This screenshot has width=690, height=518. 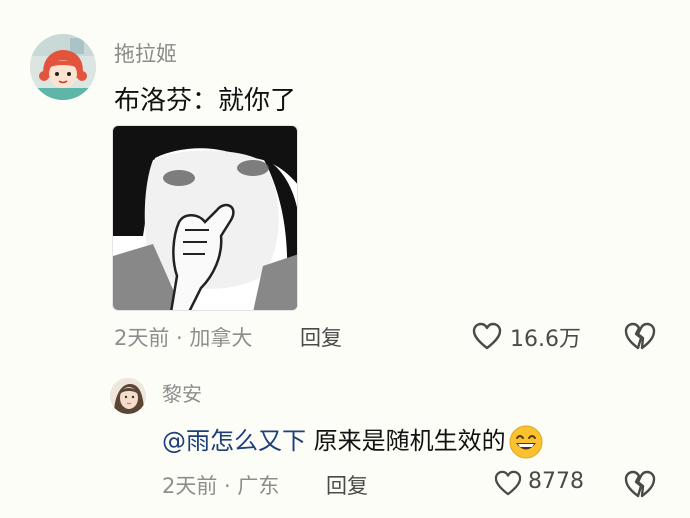 I want to click on comment-text: @雨怎么又下 原来是随机生效的, so click(x=353, y=440).